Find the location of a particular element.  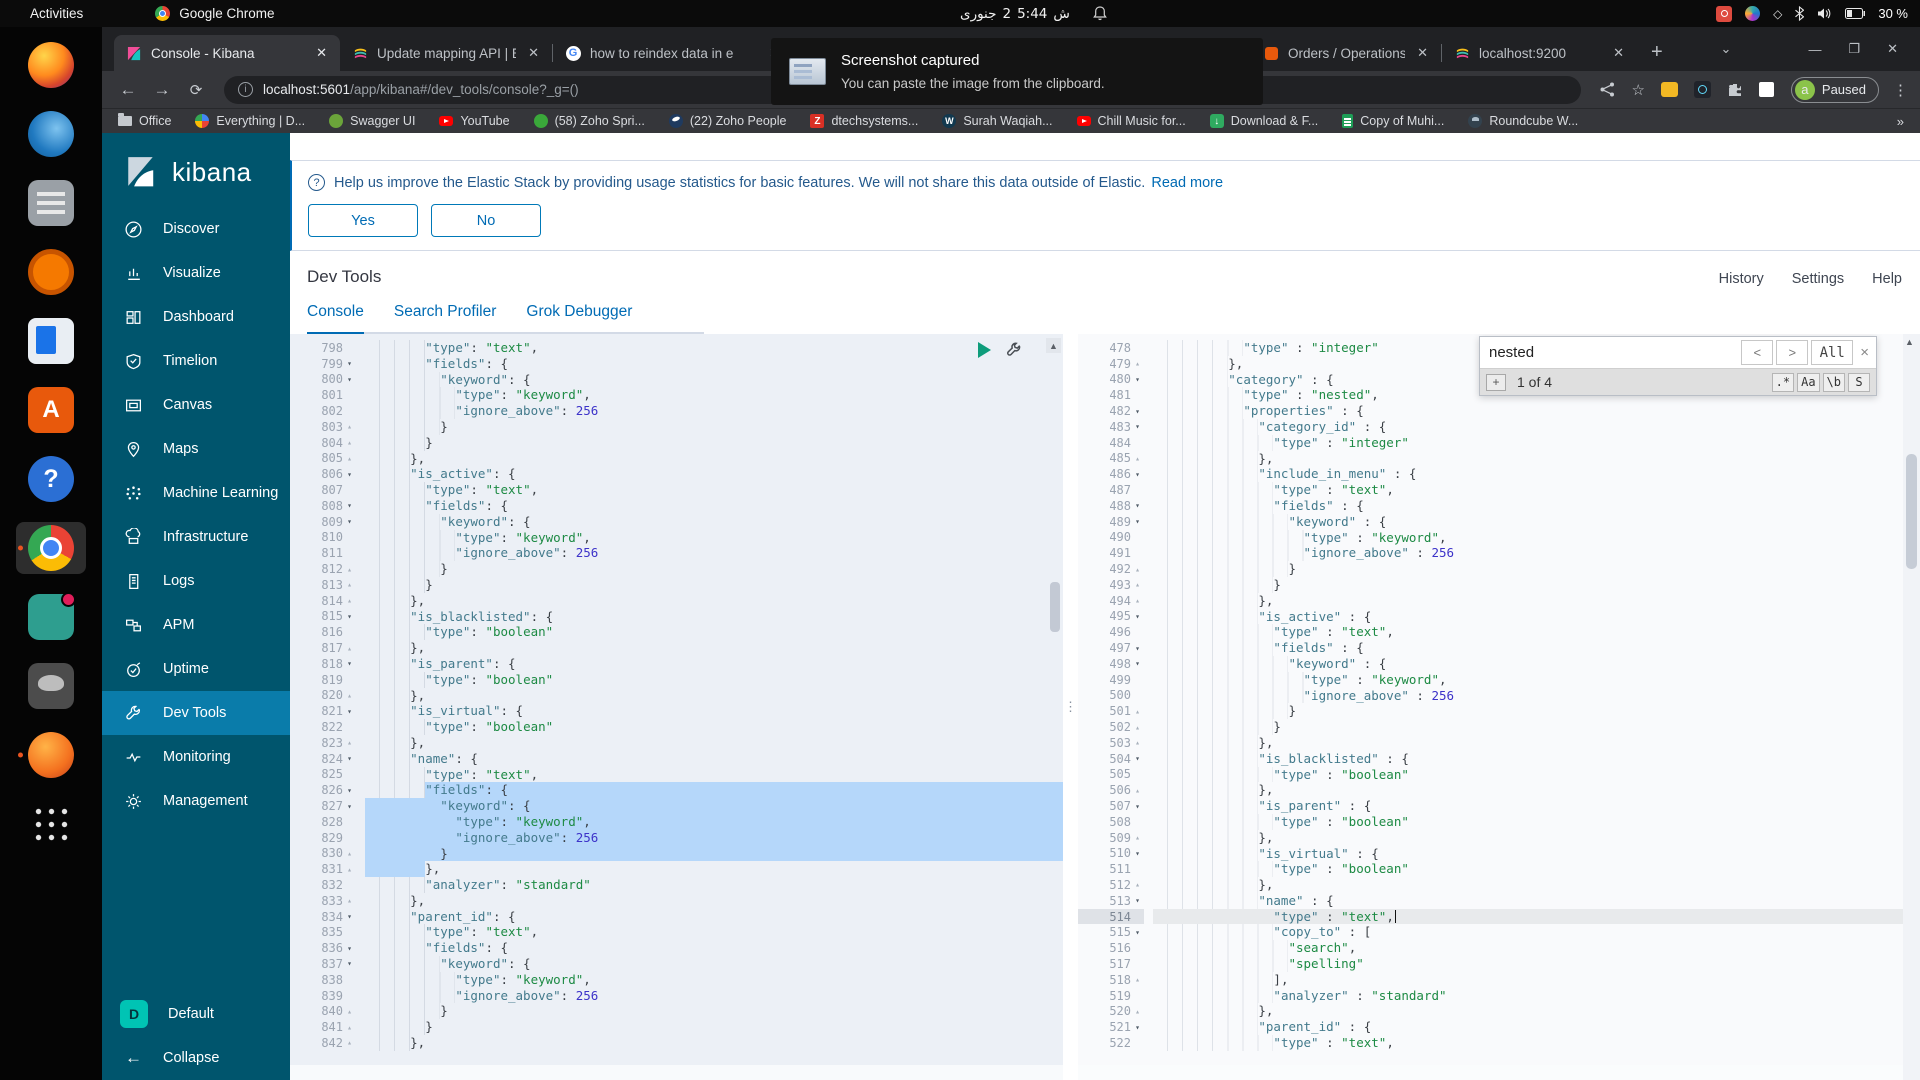

new-tab-button: + is located at coordinates (1657, 52).